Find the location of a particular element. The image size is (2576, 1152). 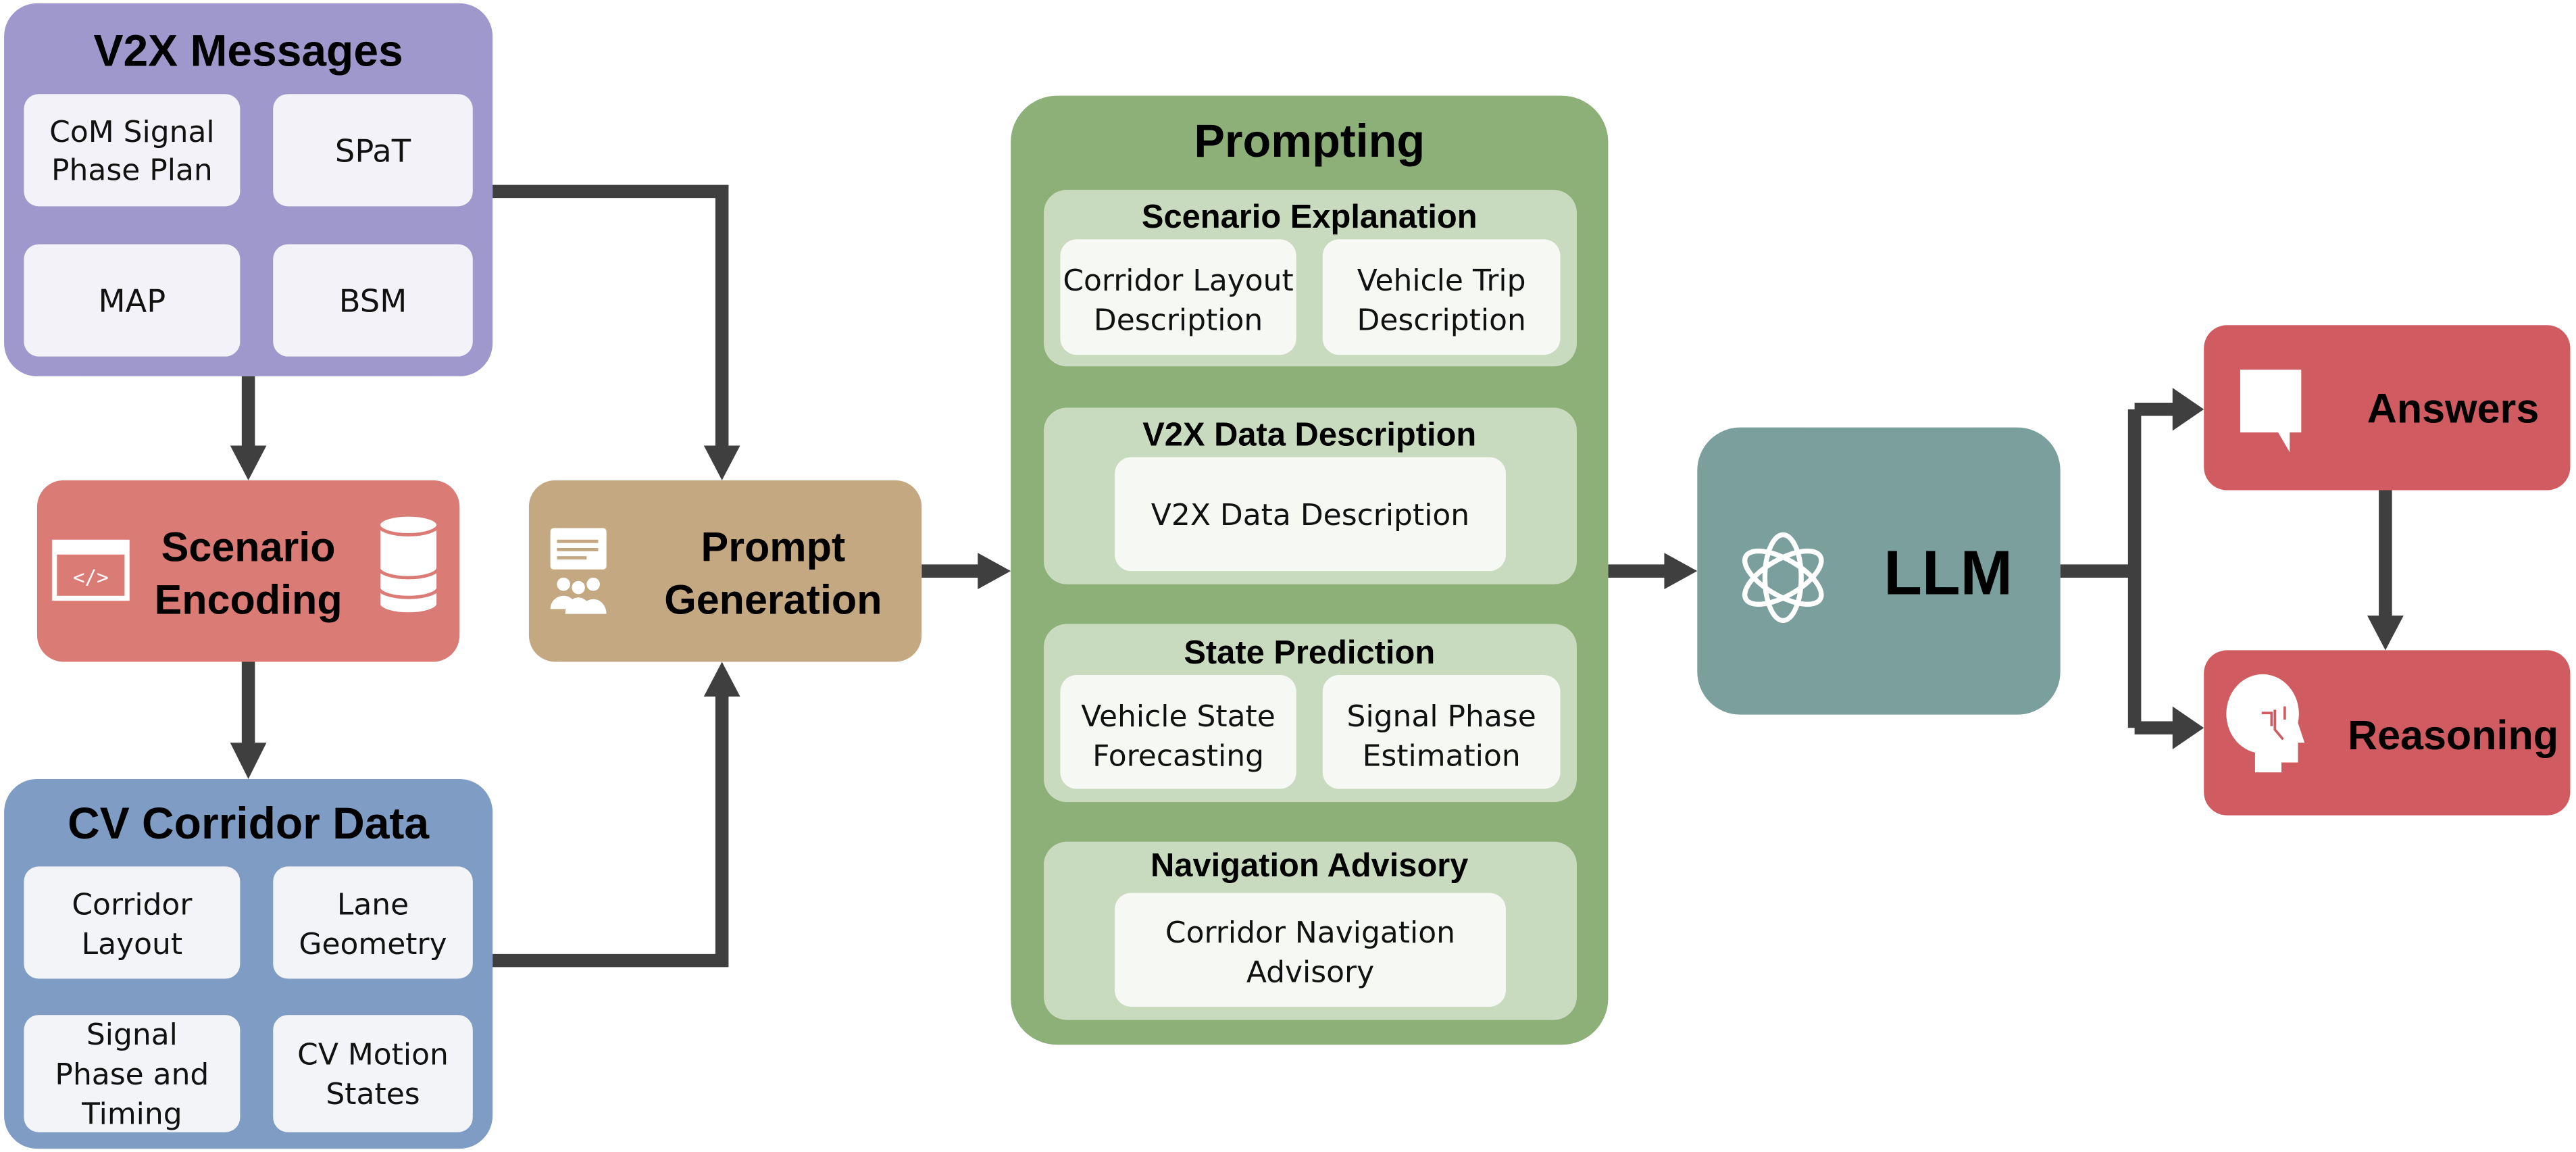

panel-title: CV Corridor Data is located at coordinates (249, 823).